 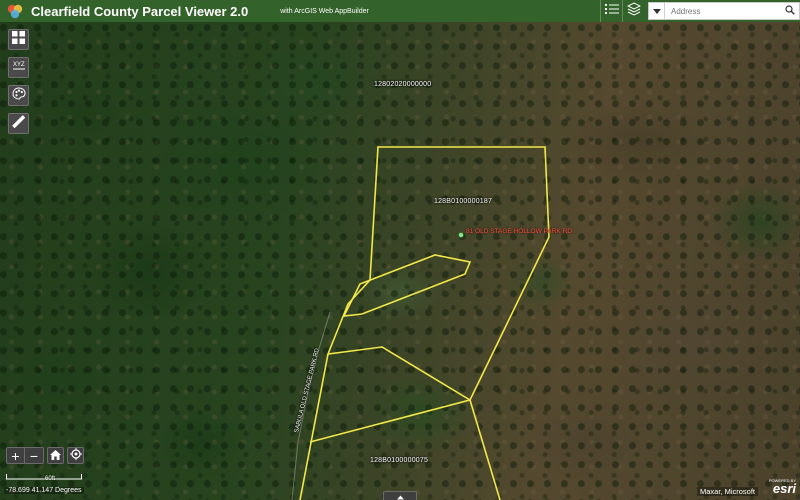 What do you see at coordinates (463, 201) in the screenshot?
I see `parcel-label-center: 128B0100000187` at bounding box center [463, 201].